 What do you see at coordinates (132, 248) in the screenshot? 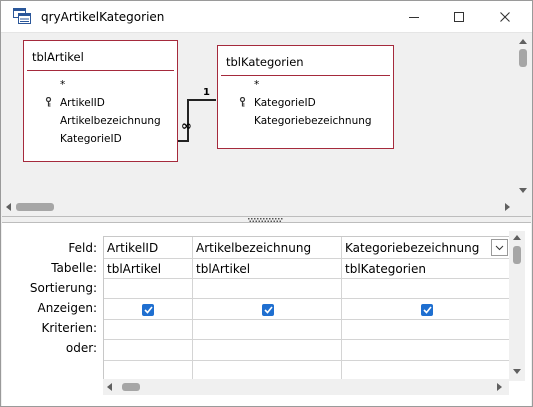
I see `grid-cell-feld: ArtikelID` at bounding box center [132, 248].